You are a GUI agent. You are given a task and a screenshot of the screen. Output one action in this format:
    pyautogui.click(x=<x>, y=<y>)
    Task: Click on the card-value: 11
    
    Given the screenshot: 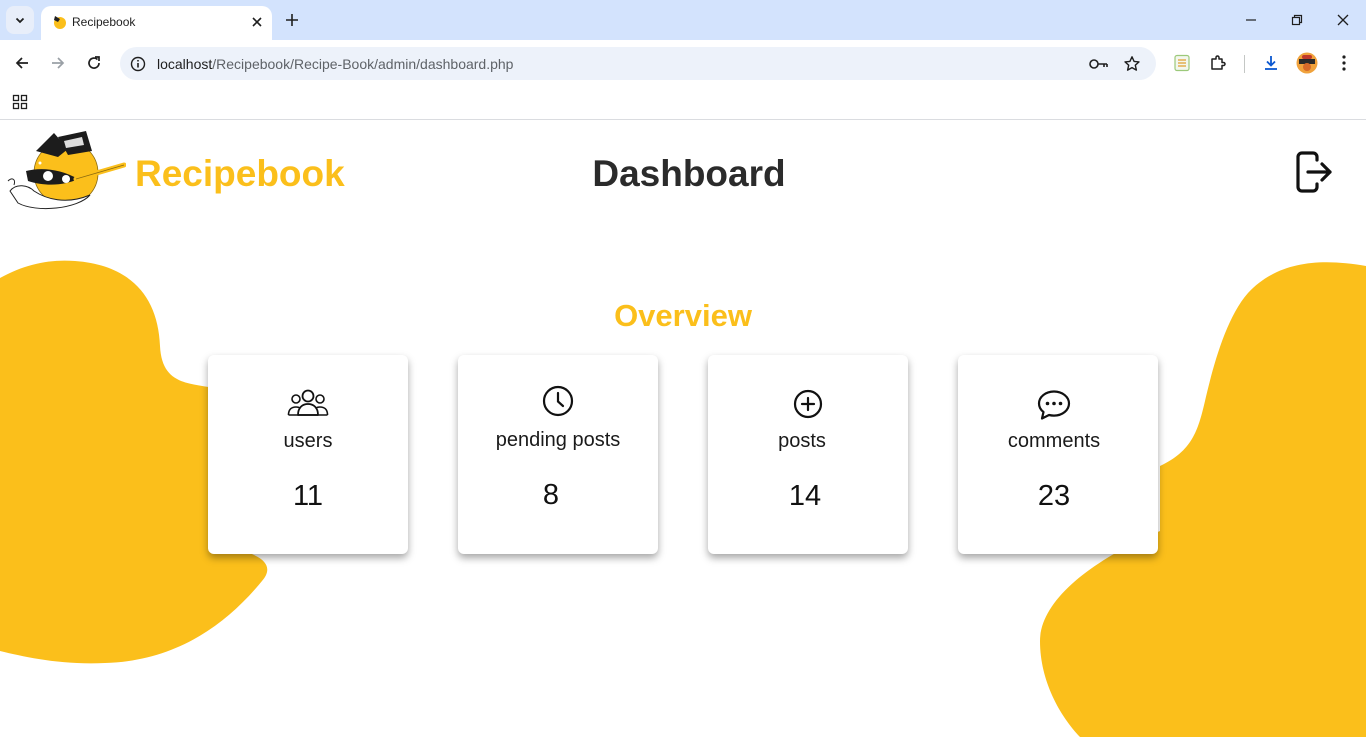 What is the action you would take?
    pyautogui.click(x=308, y=496)
    